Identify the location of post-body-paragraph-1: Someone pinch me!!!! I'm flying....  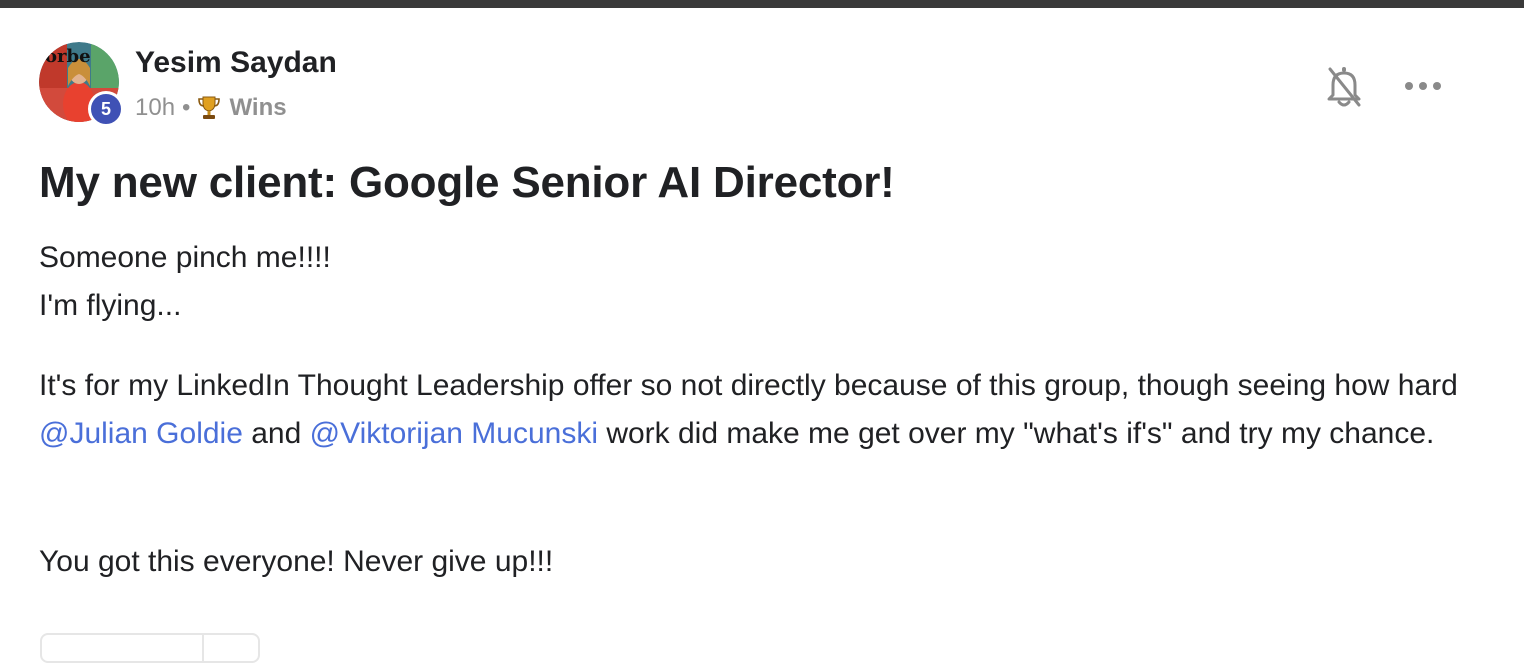
(759, 282).